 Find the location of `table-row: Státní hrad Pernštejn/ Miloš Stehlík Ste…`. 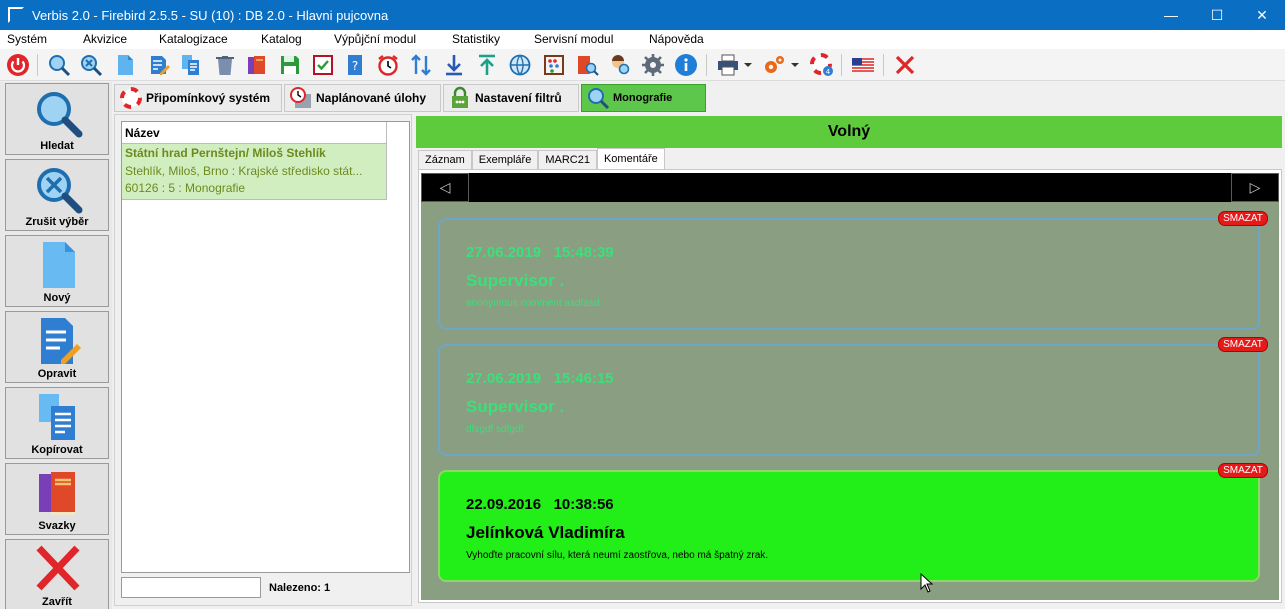

table-row: Státní hrad Pernštejn/ Miloš Stehlík Ste… is located at coordinates (254, 172).